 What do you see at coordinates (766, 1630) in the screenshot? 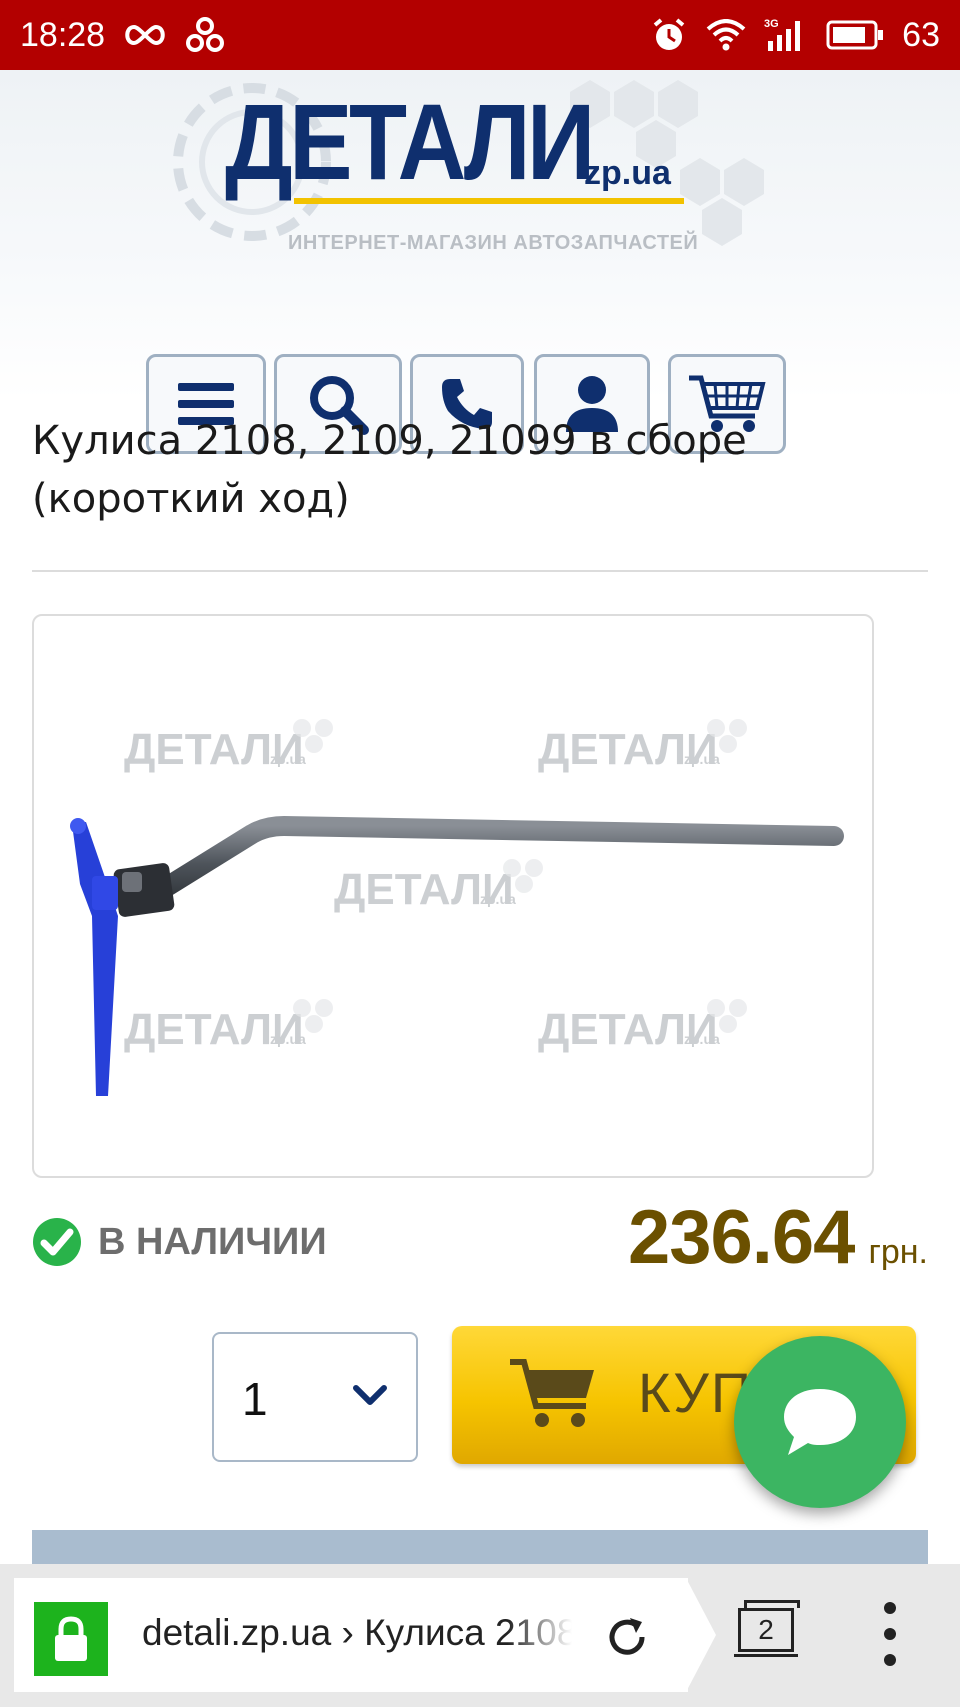
I see `tabs-count: 2` at bounding box center [766, 1630].